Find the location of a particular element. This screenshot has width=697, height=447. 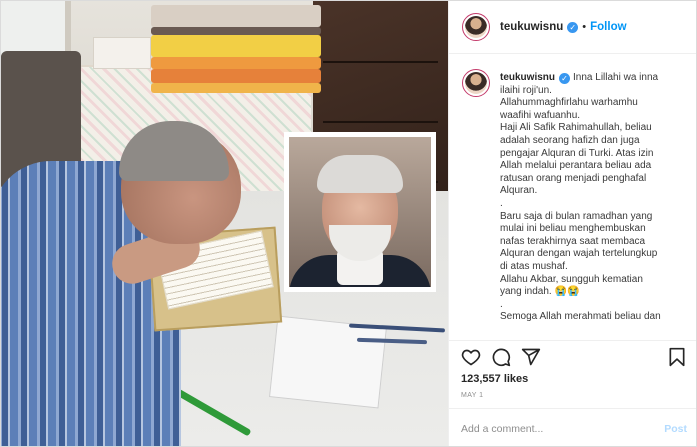

divider is located at coordinates (572, 340).